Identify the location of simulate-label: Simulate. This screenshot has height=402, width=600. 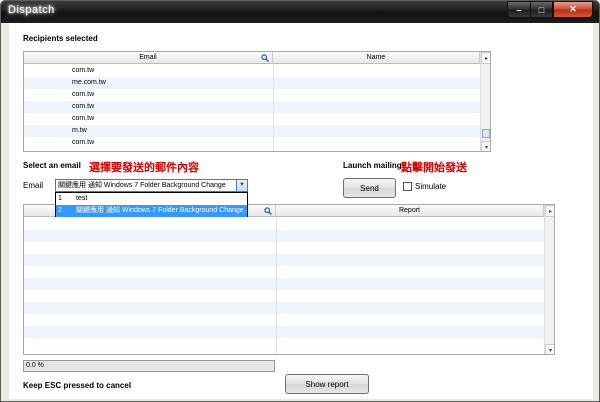
(431, 186).